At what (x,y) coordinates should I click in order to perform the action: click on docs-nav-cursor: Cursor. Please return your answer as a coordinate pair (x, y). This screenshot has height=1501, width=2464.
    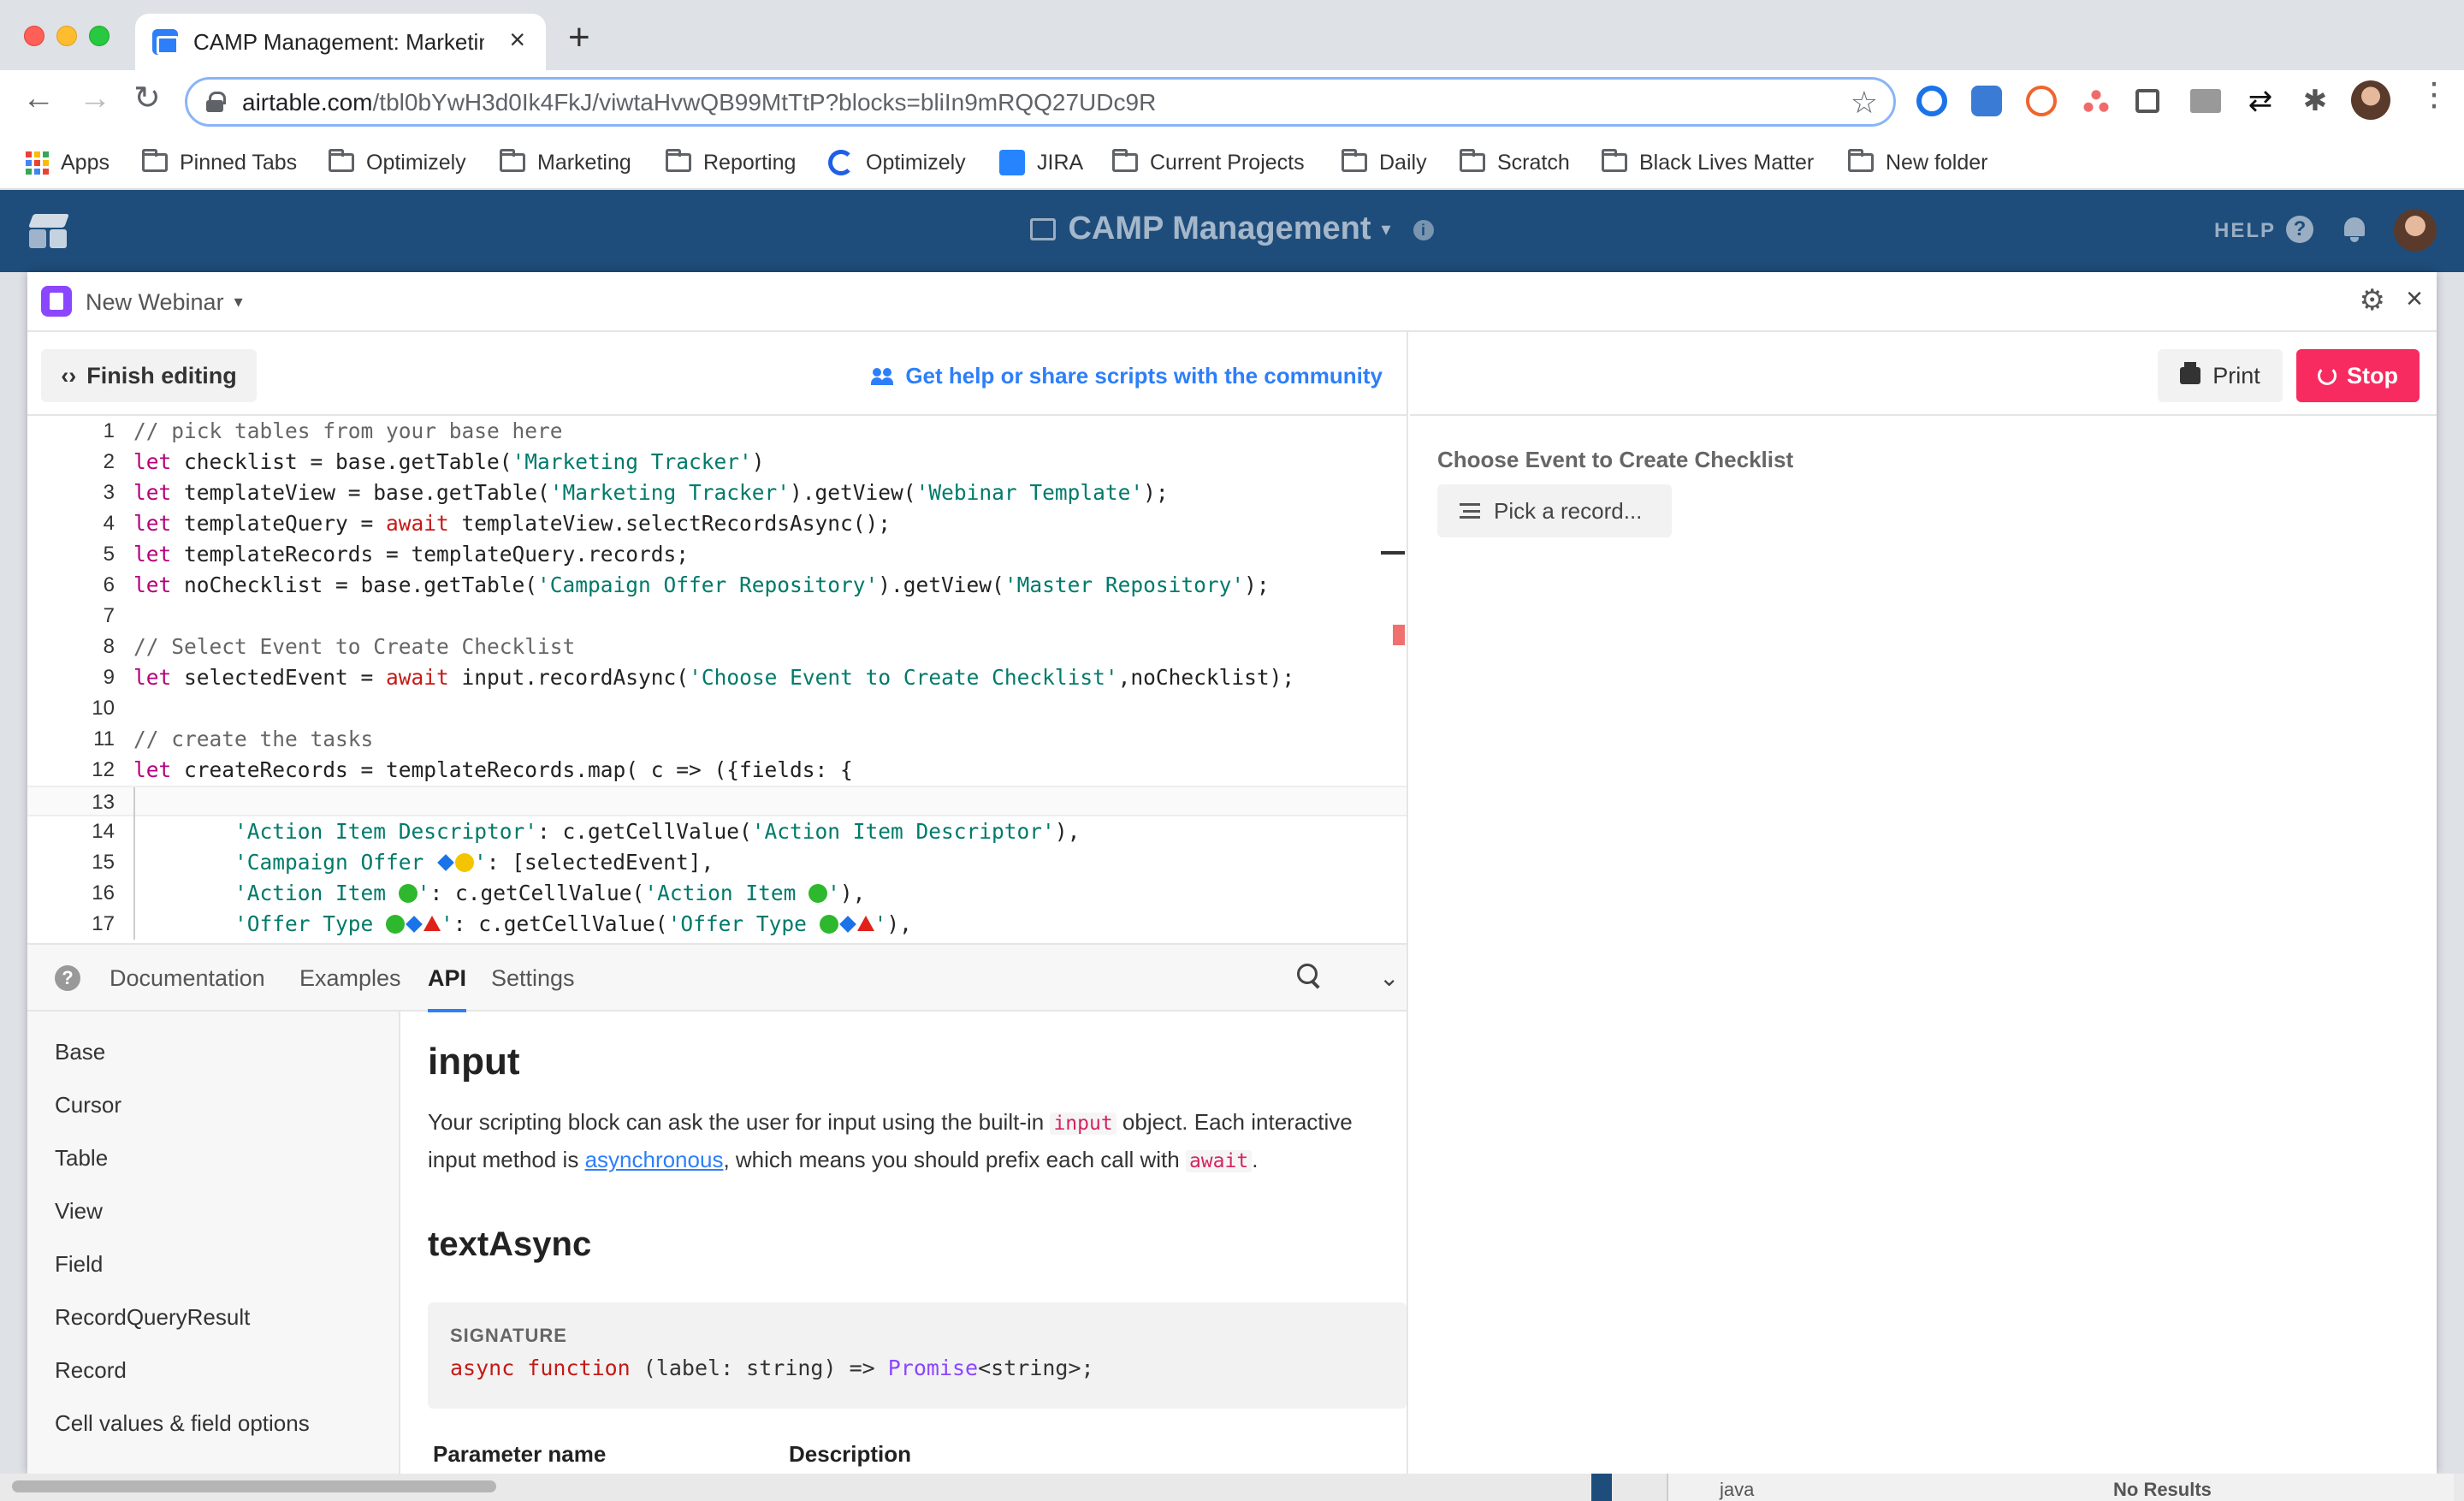
    Looking at the image, I should click on (88, 1105).